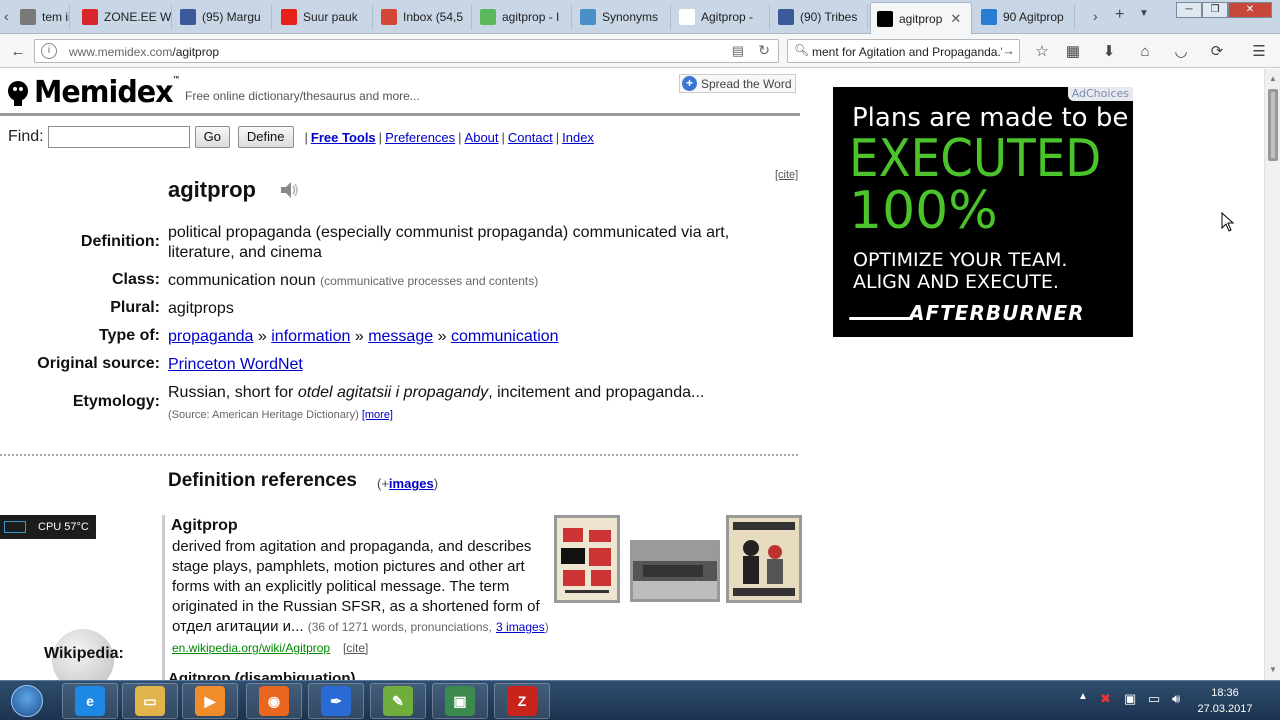 This screenshot has height=720, width=1280. What do you see at coordinates (907, 52) in the screenshot?
I see `search-input: ment for Agitation and Propaganda."` at bounding box center [907, 52].